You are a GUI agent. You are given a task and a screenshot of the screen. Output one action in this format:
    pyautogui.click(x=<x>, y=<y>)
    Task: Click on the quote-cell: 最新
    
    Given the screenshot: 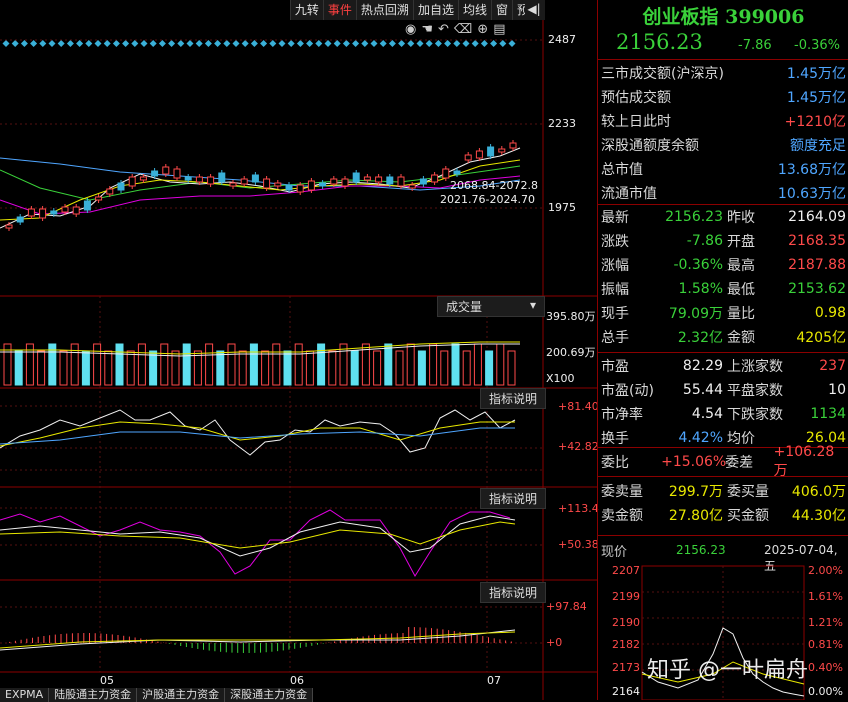 What is the action you would take?
    pyautogui.click(x=615, y=218)
    